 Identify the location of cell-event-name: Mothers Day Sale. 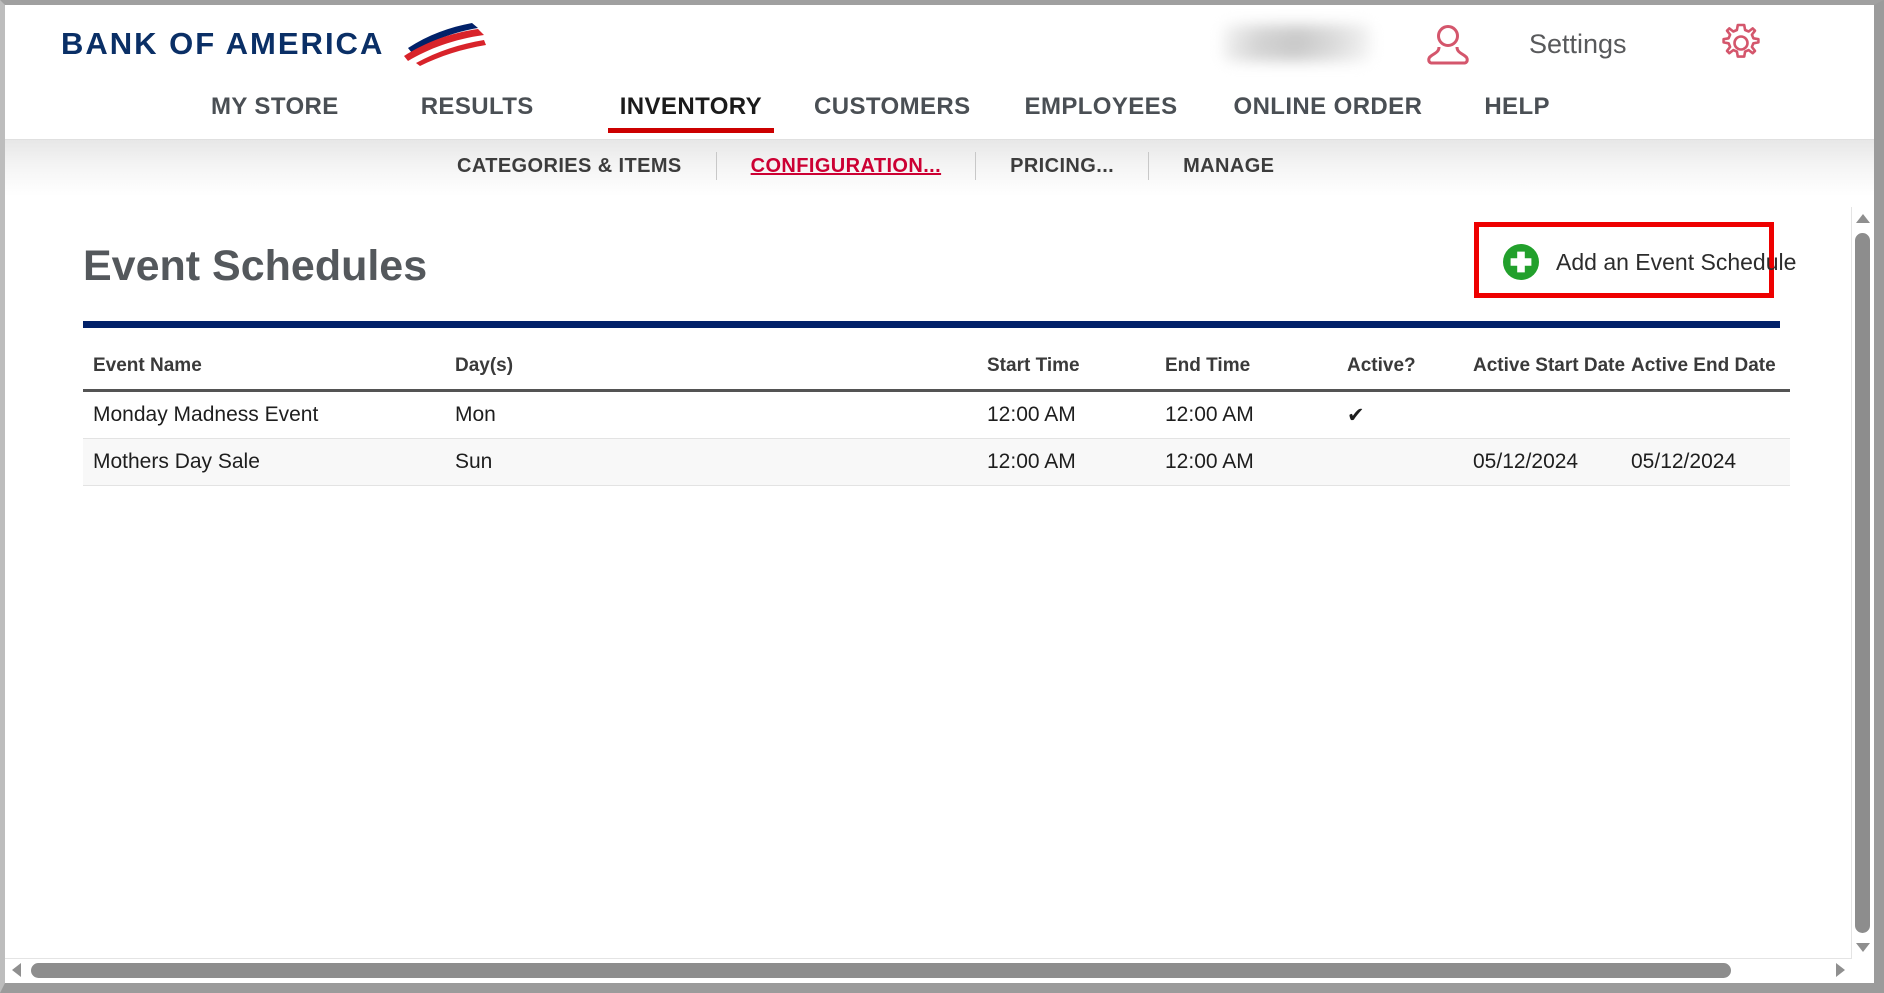
(269, 462).